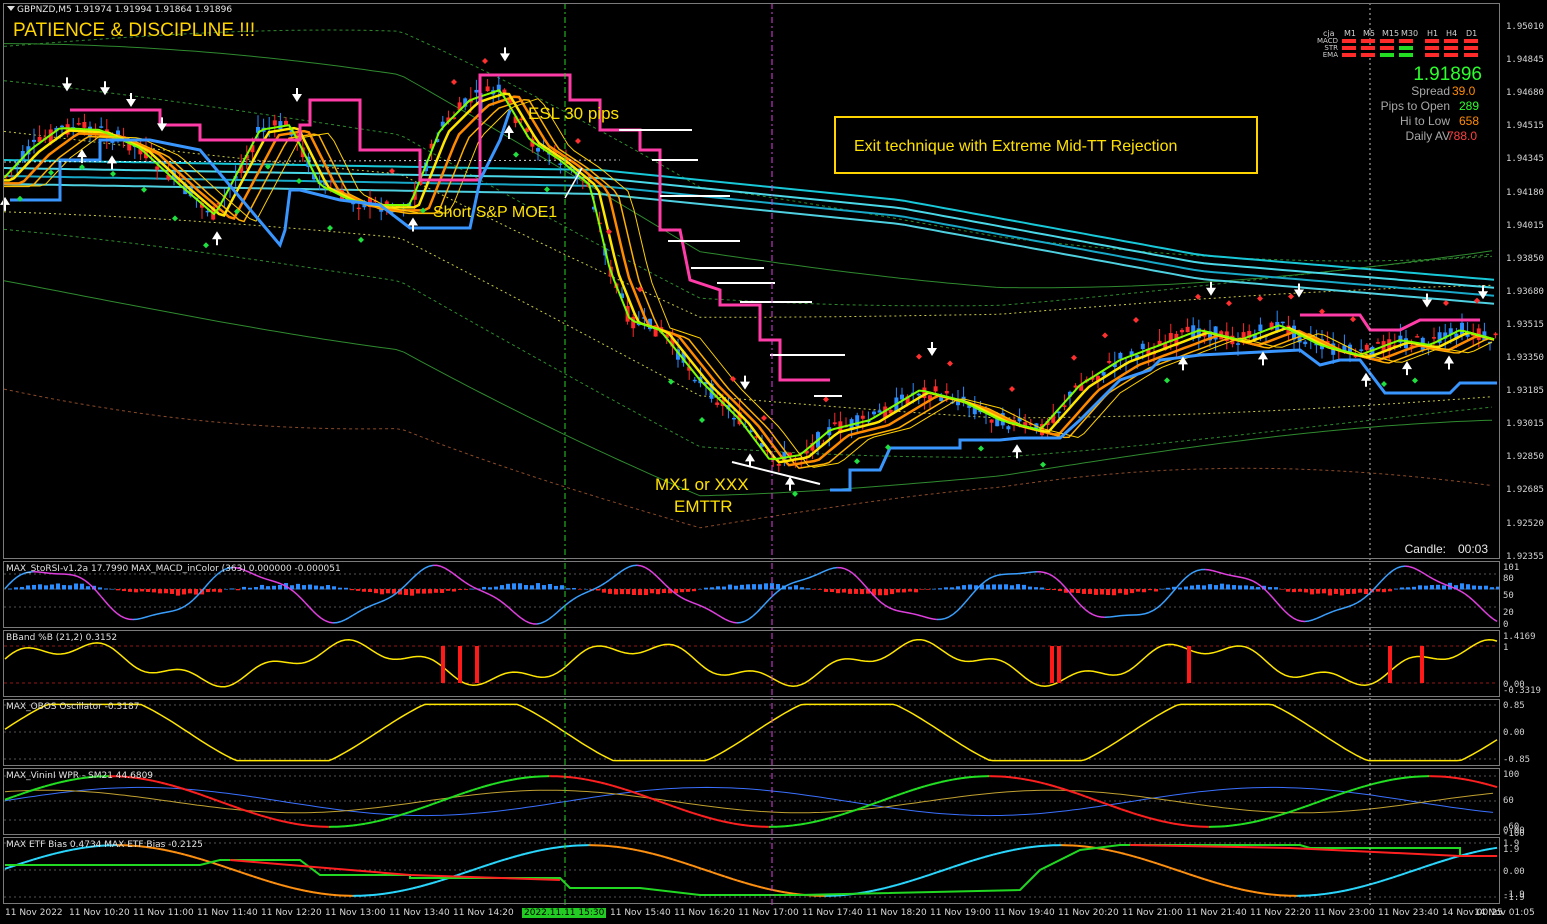  What do you see at coordinates (1525, 27) in the screenshot?
I see `price-scale-label: 1.95010` at bounding box center [1525, 27].